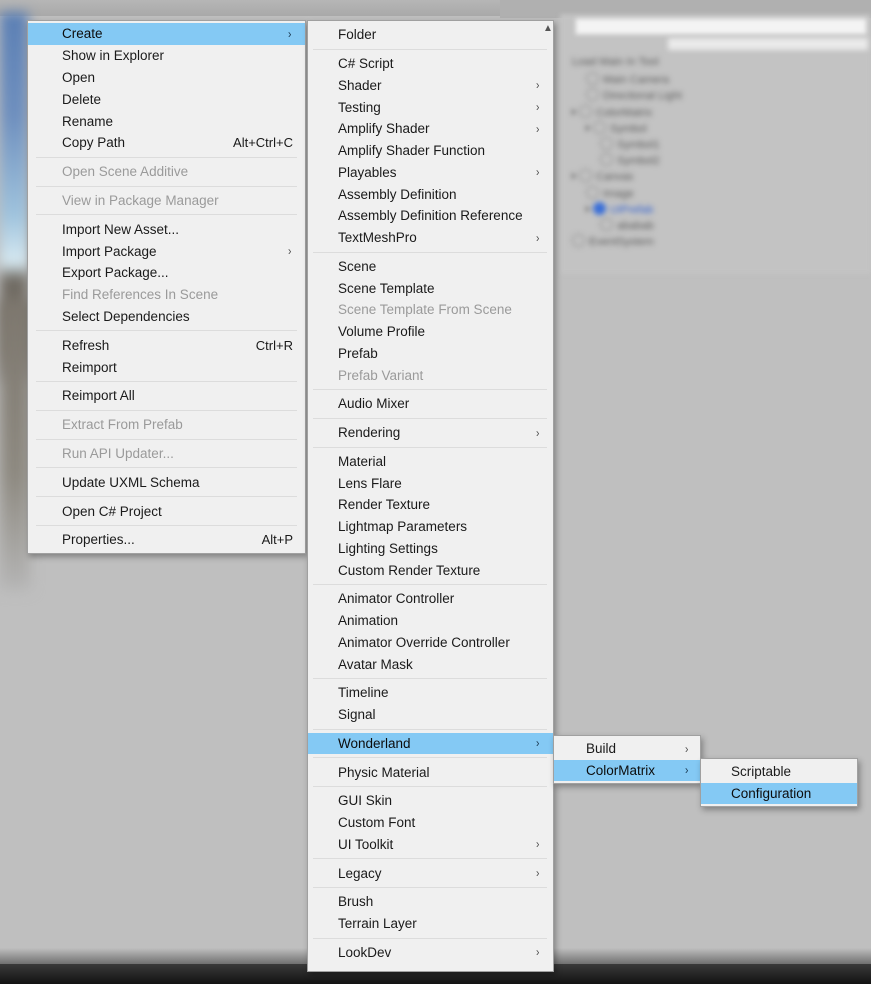 This screenshot has width=871, height=984. Describe the element at coordinates (430, 570) in the screenshot. I see `menu-item-create-custom-render-texture: Custom Render Texture` at that location.